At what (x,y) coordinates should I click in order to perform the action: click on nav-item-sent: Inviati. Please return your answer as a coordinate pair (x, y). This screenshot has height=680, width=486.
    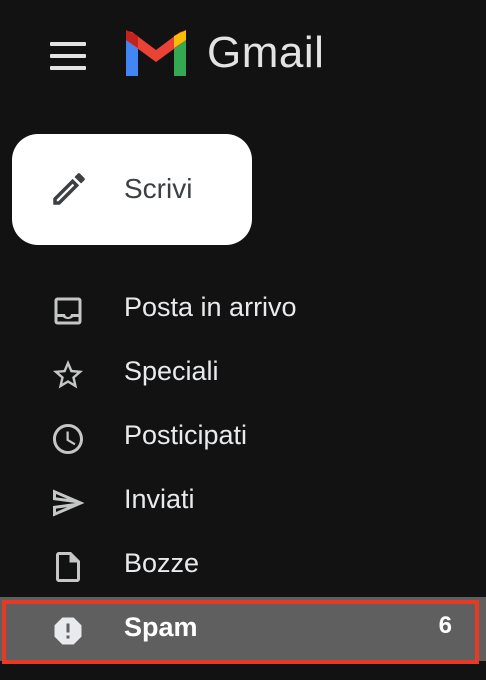
    Looking at the image, I should click on (243, 501).